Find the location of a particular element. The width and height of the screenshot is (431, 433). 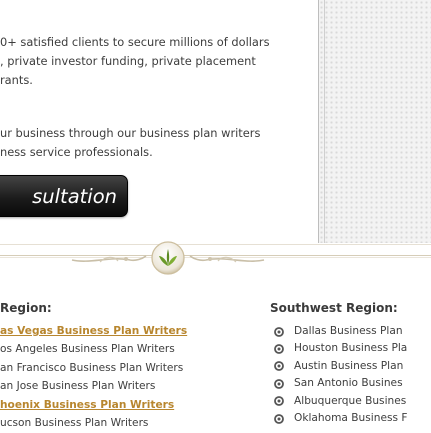

left-region-heading: Region: is located at coordinates (26, 308).